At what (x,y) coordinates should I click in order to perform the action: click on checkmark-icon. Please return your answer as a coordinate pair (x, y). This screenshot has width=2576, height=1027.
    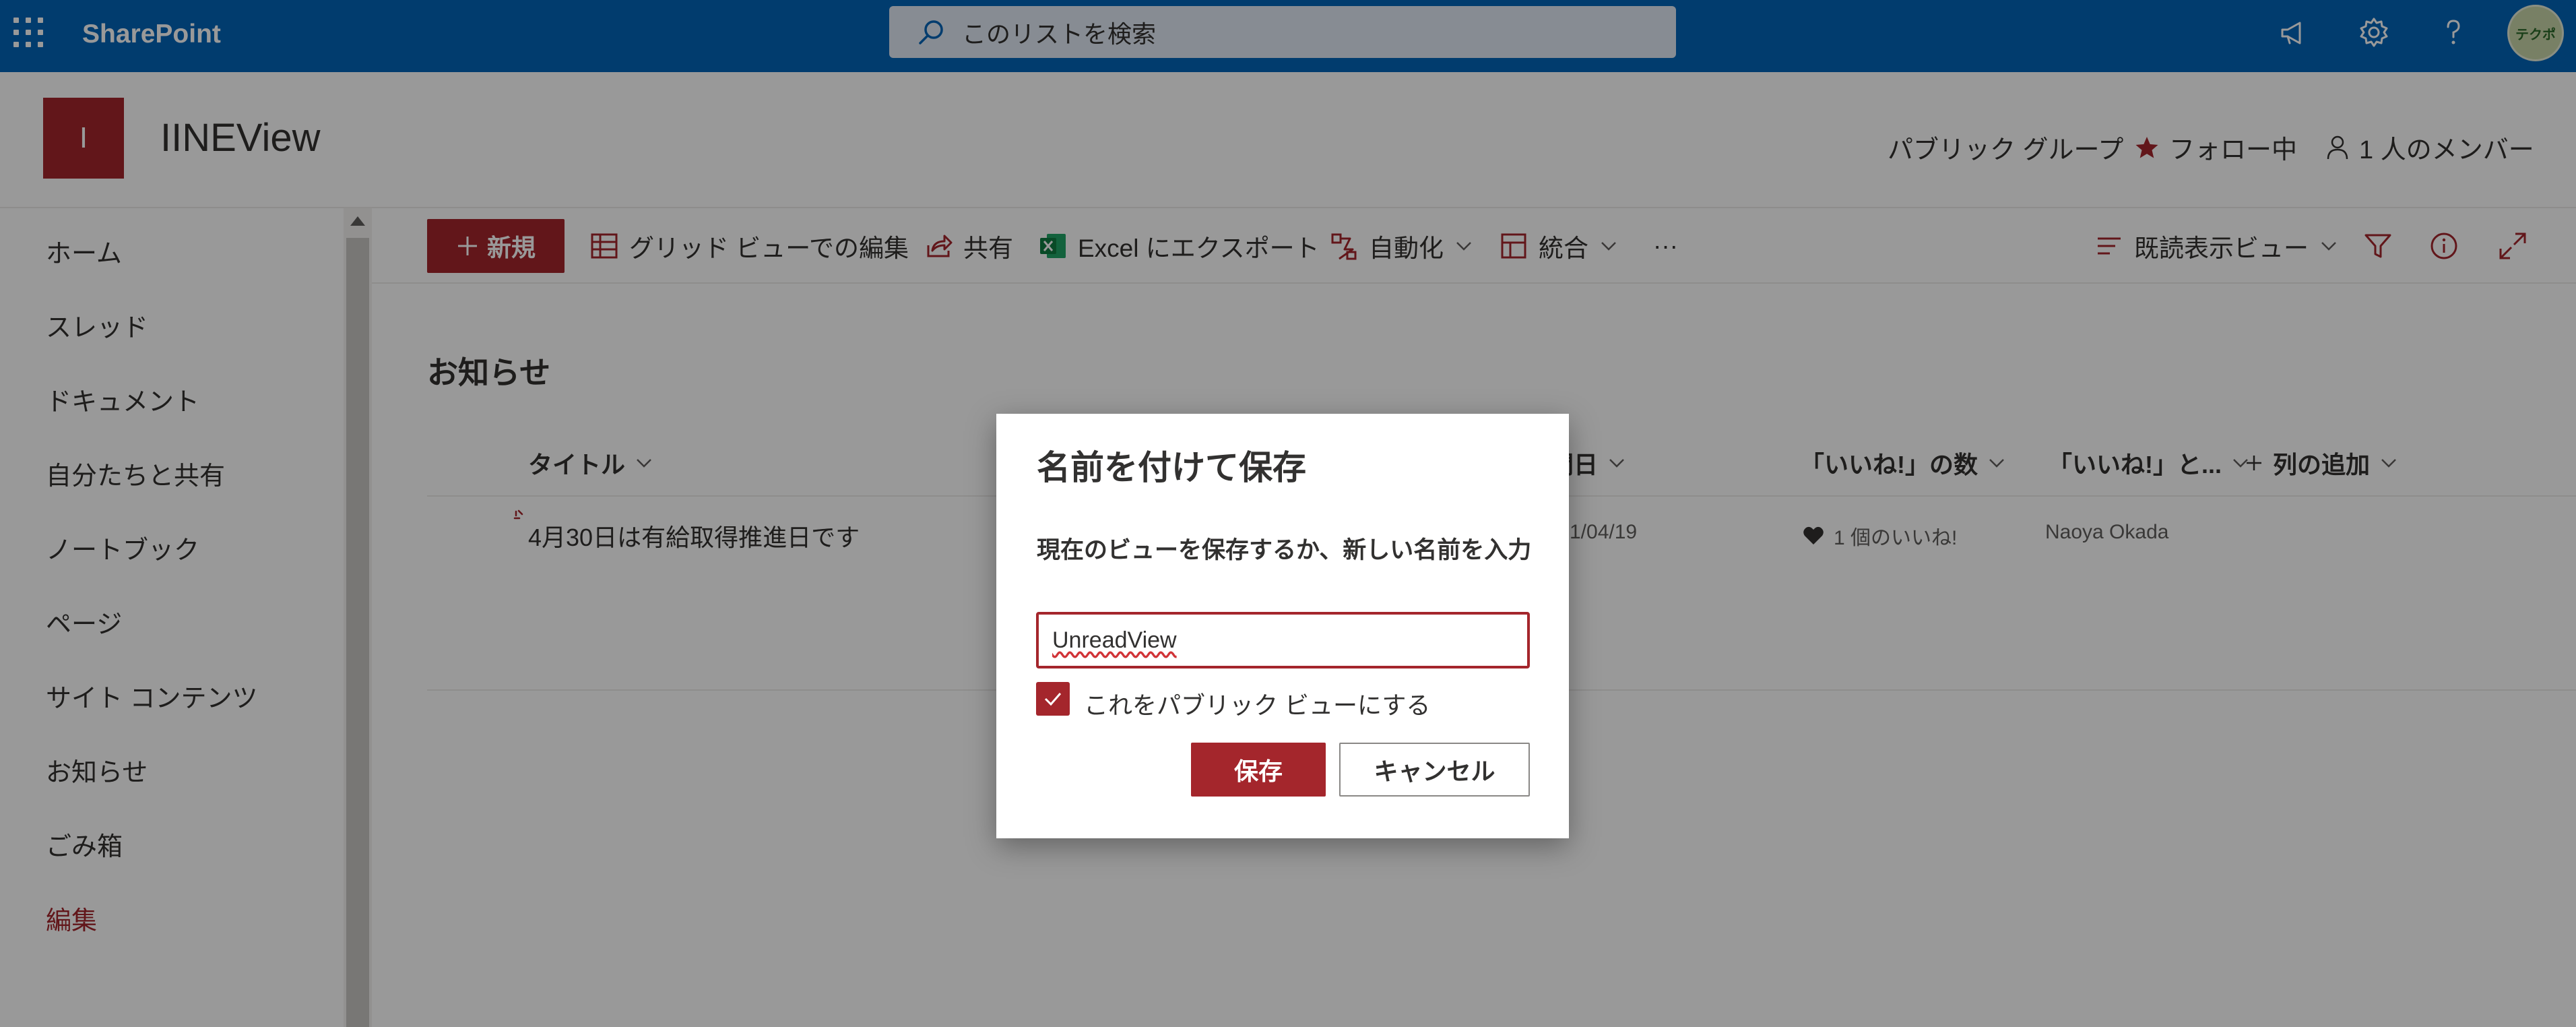
    Looking at the image, I should click on (1053, 699).